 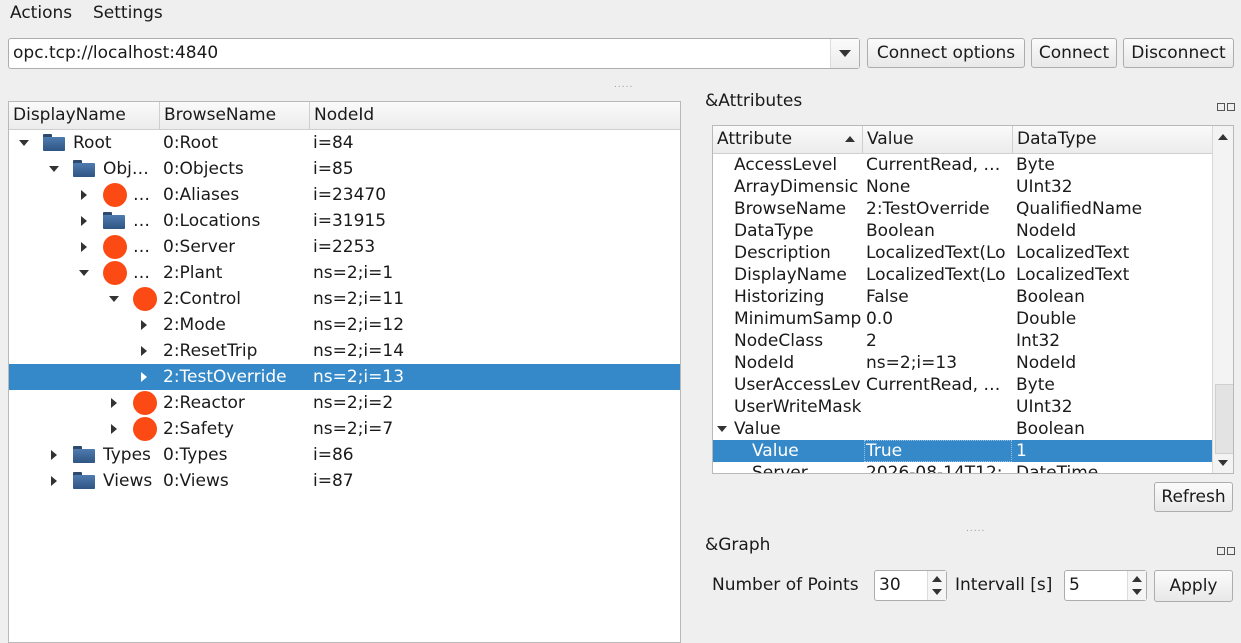 What do you see at coordinates (344, 481) in the screenshot?
I see `tree-row: Views 0:Views i=87` at bounding box center [344, 481].